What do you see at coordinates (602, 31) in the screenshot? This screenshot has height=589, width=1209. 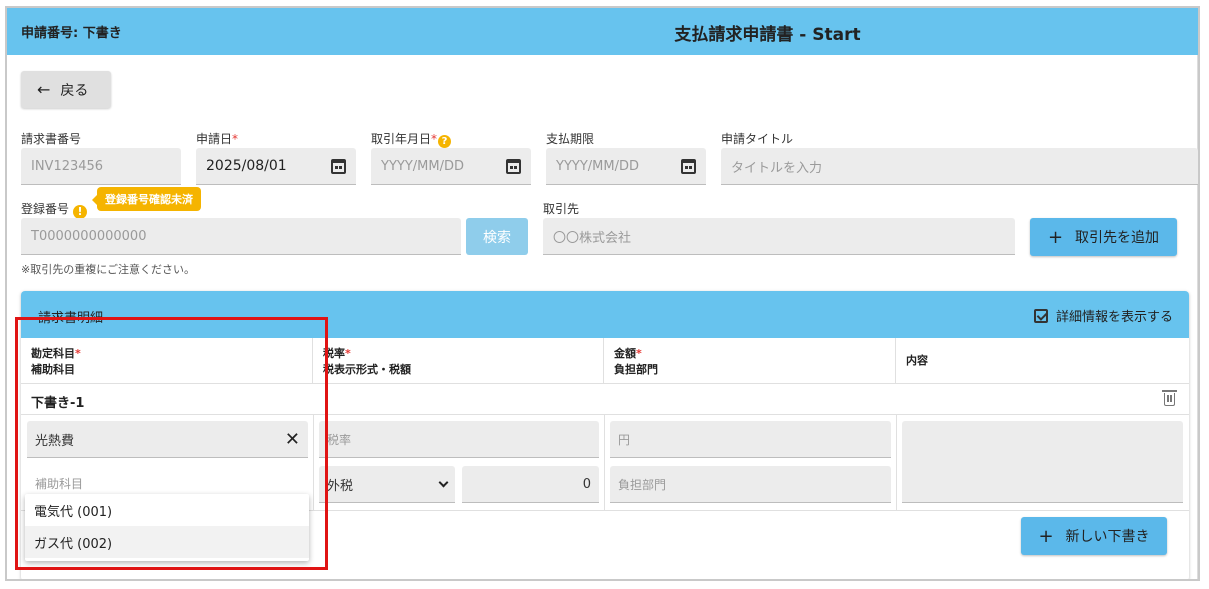 I see `header-bar: 申請番号: 下書き 支払請求申請書 - Start` at bounding box center [602, 31].